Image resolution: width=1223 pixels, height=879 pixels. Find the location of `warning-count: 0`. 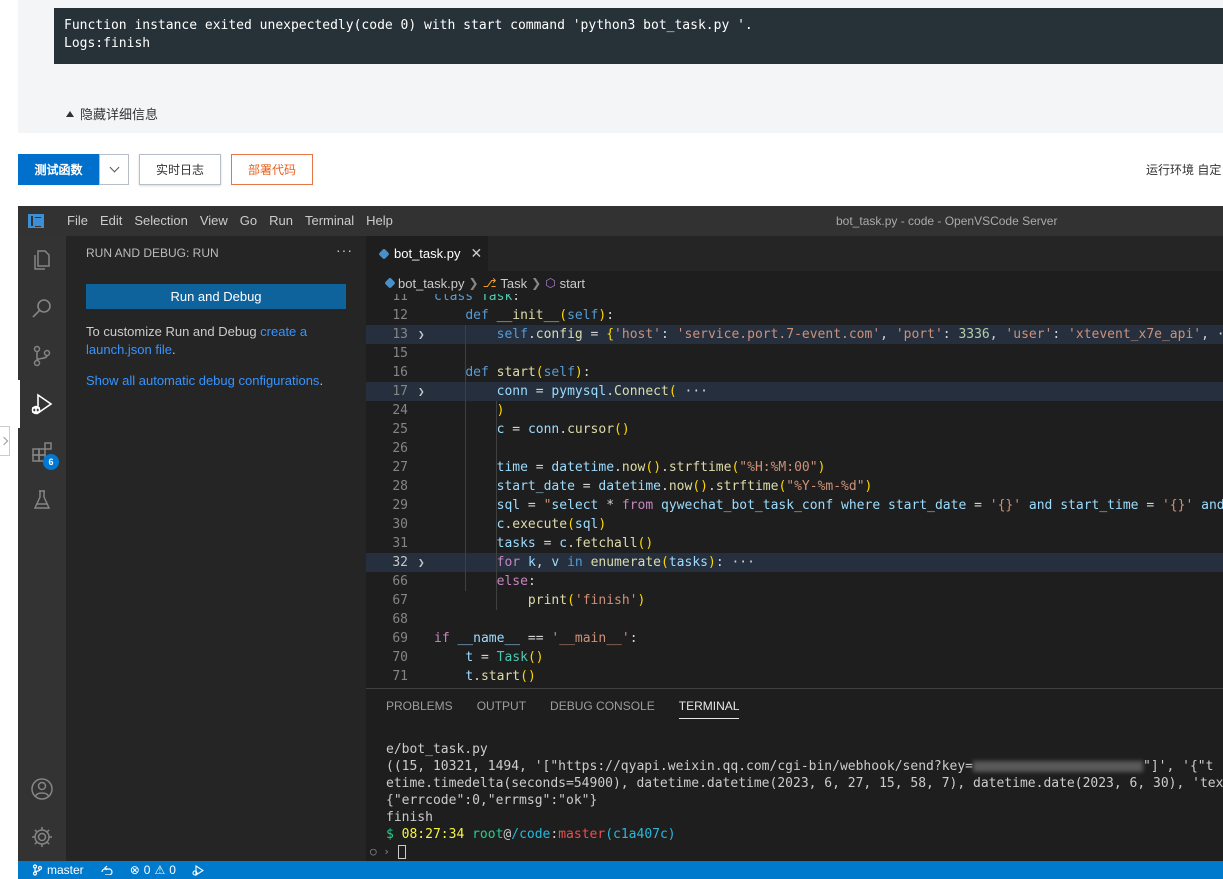

warning-count: 0 is located at coordinates (172, 870).